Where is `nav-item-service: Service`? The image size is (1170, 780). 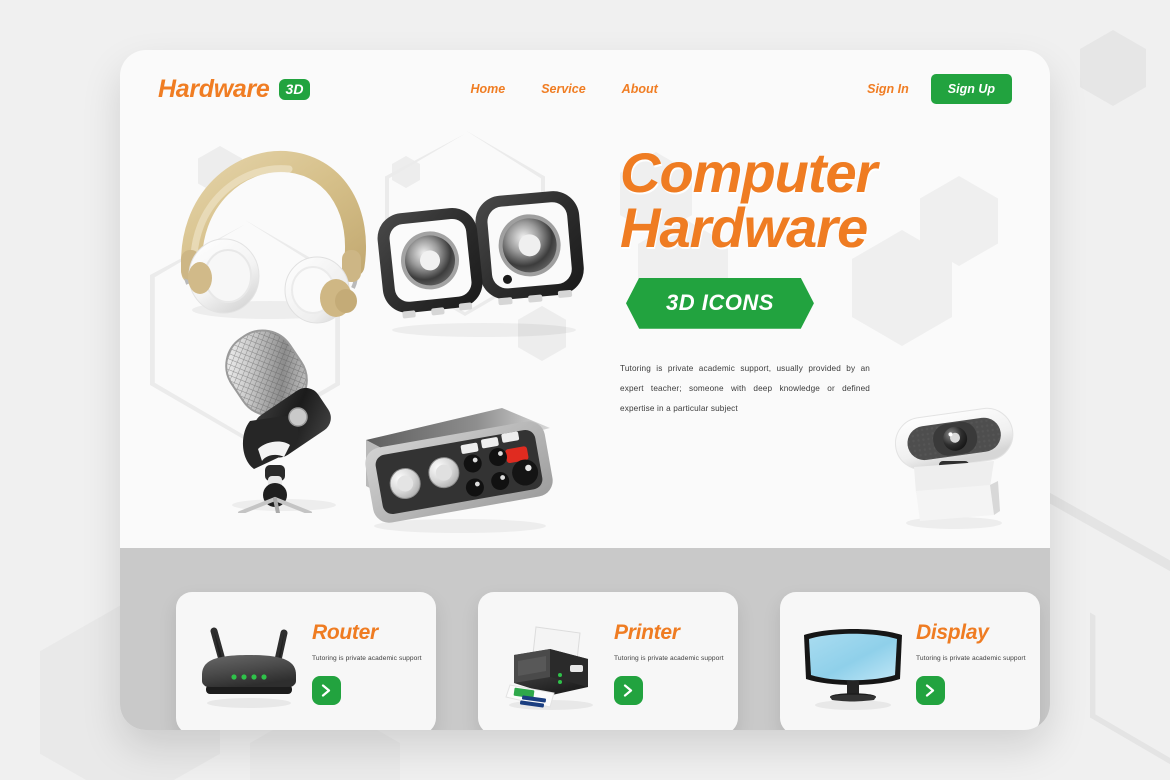 nav-item-service: Service is located at coordinates (563, 89).